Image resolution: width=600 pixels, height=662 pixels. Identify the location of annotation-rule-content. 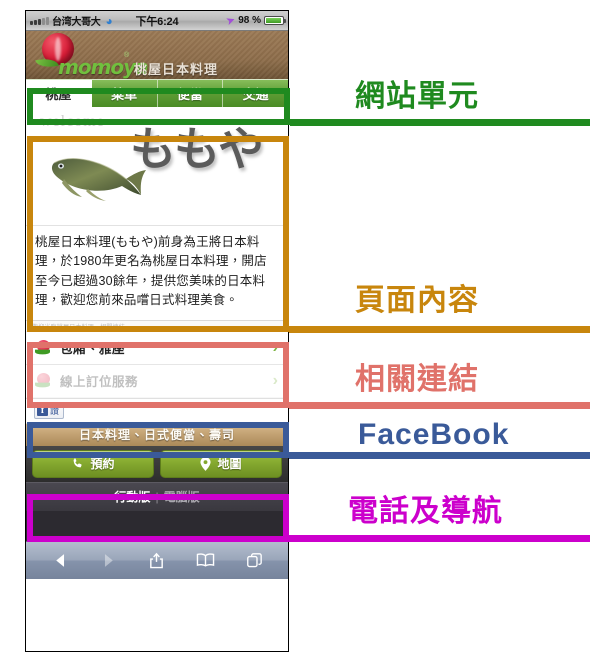
(439, 329).